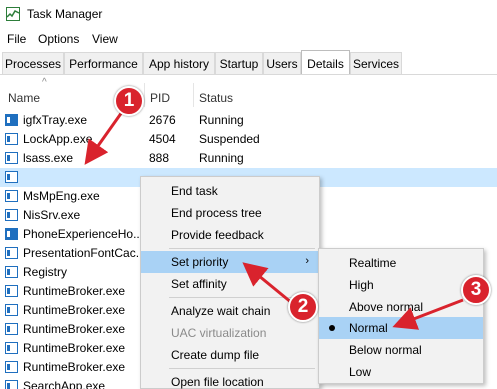  Describe the element at coordinates (476, 290) in the screenshot. I see `callout-badge-3: 3` at that location.